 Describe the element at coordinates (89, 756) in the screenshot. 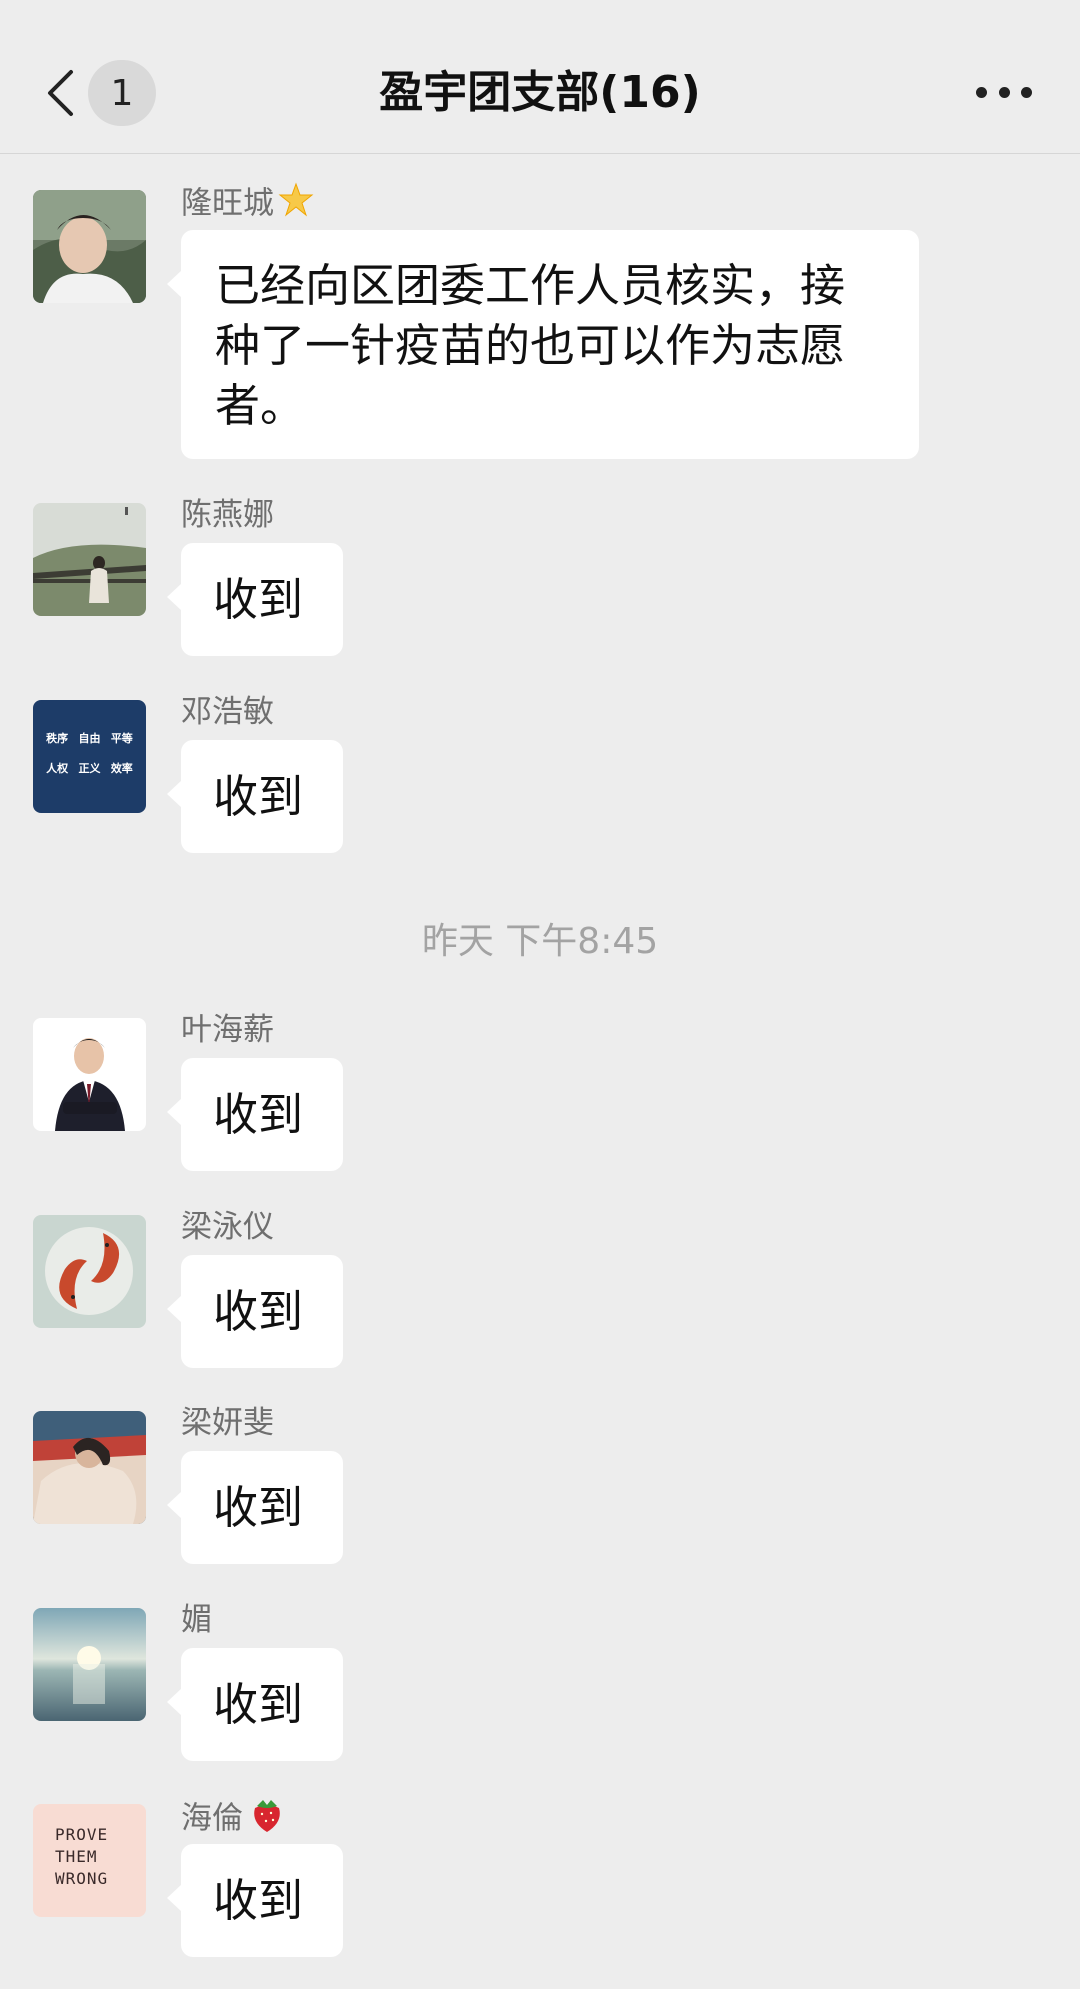

I see `avatar: 秩序 自由 平等 人权 正义 效率` at that location.